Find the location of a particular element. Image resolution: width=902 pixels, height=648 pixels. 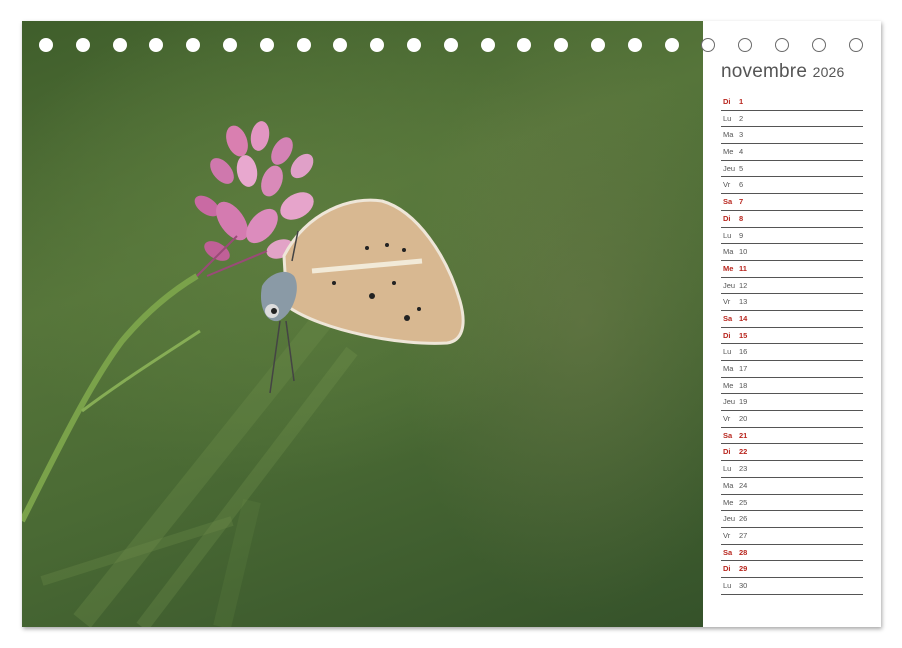

day-number: 23 is located at coordinates (743, 469).